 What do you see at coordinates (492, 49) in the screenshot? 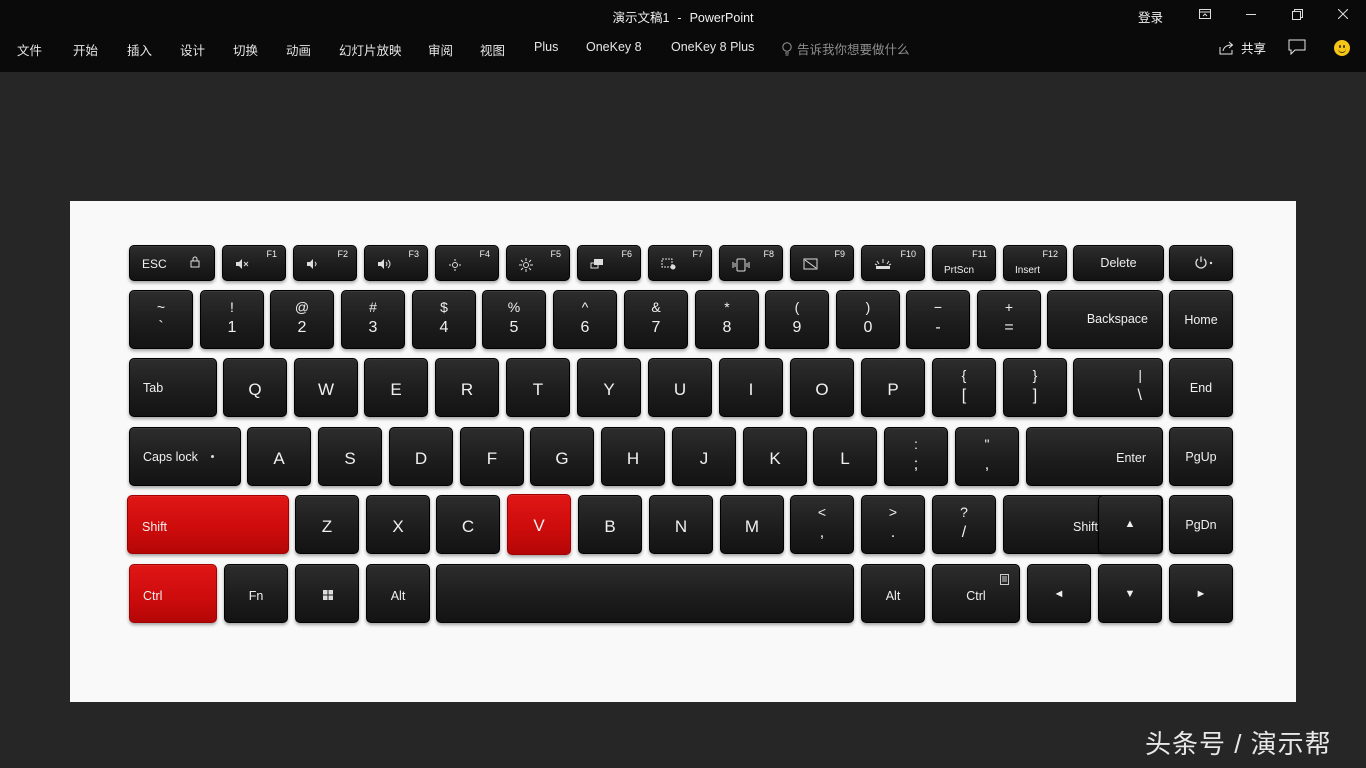
I see `tab-view: 视图` at bounding box center [492, 49].